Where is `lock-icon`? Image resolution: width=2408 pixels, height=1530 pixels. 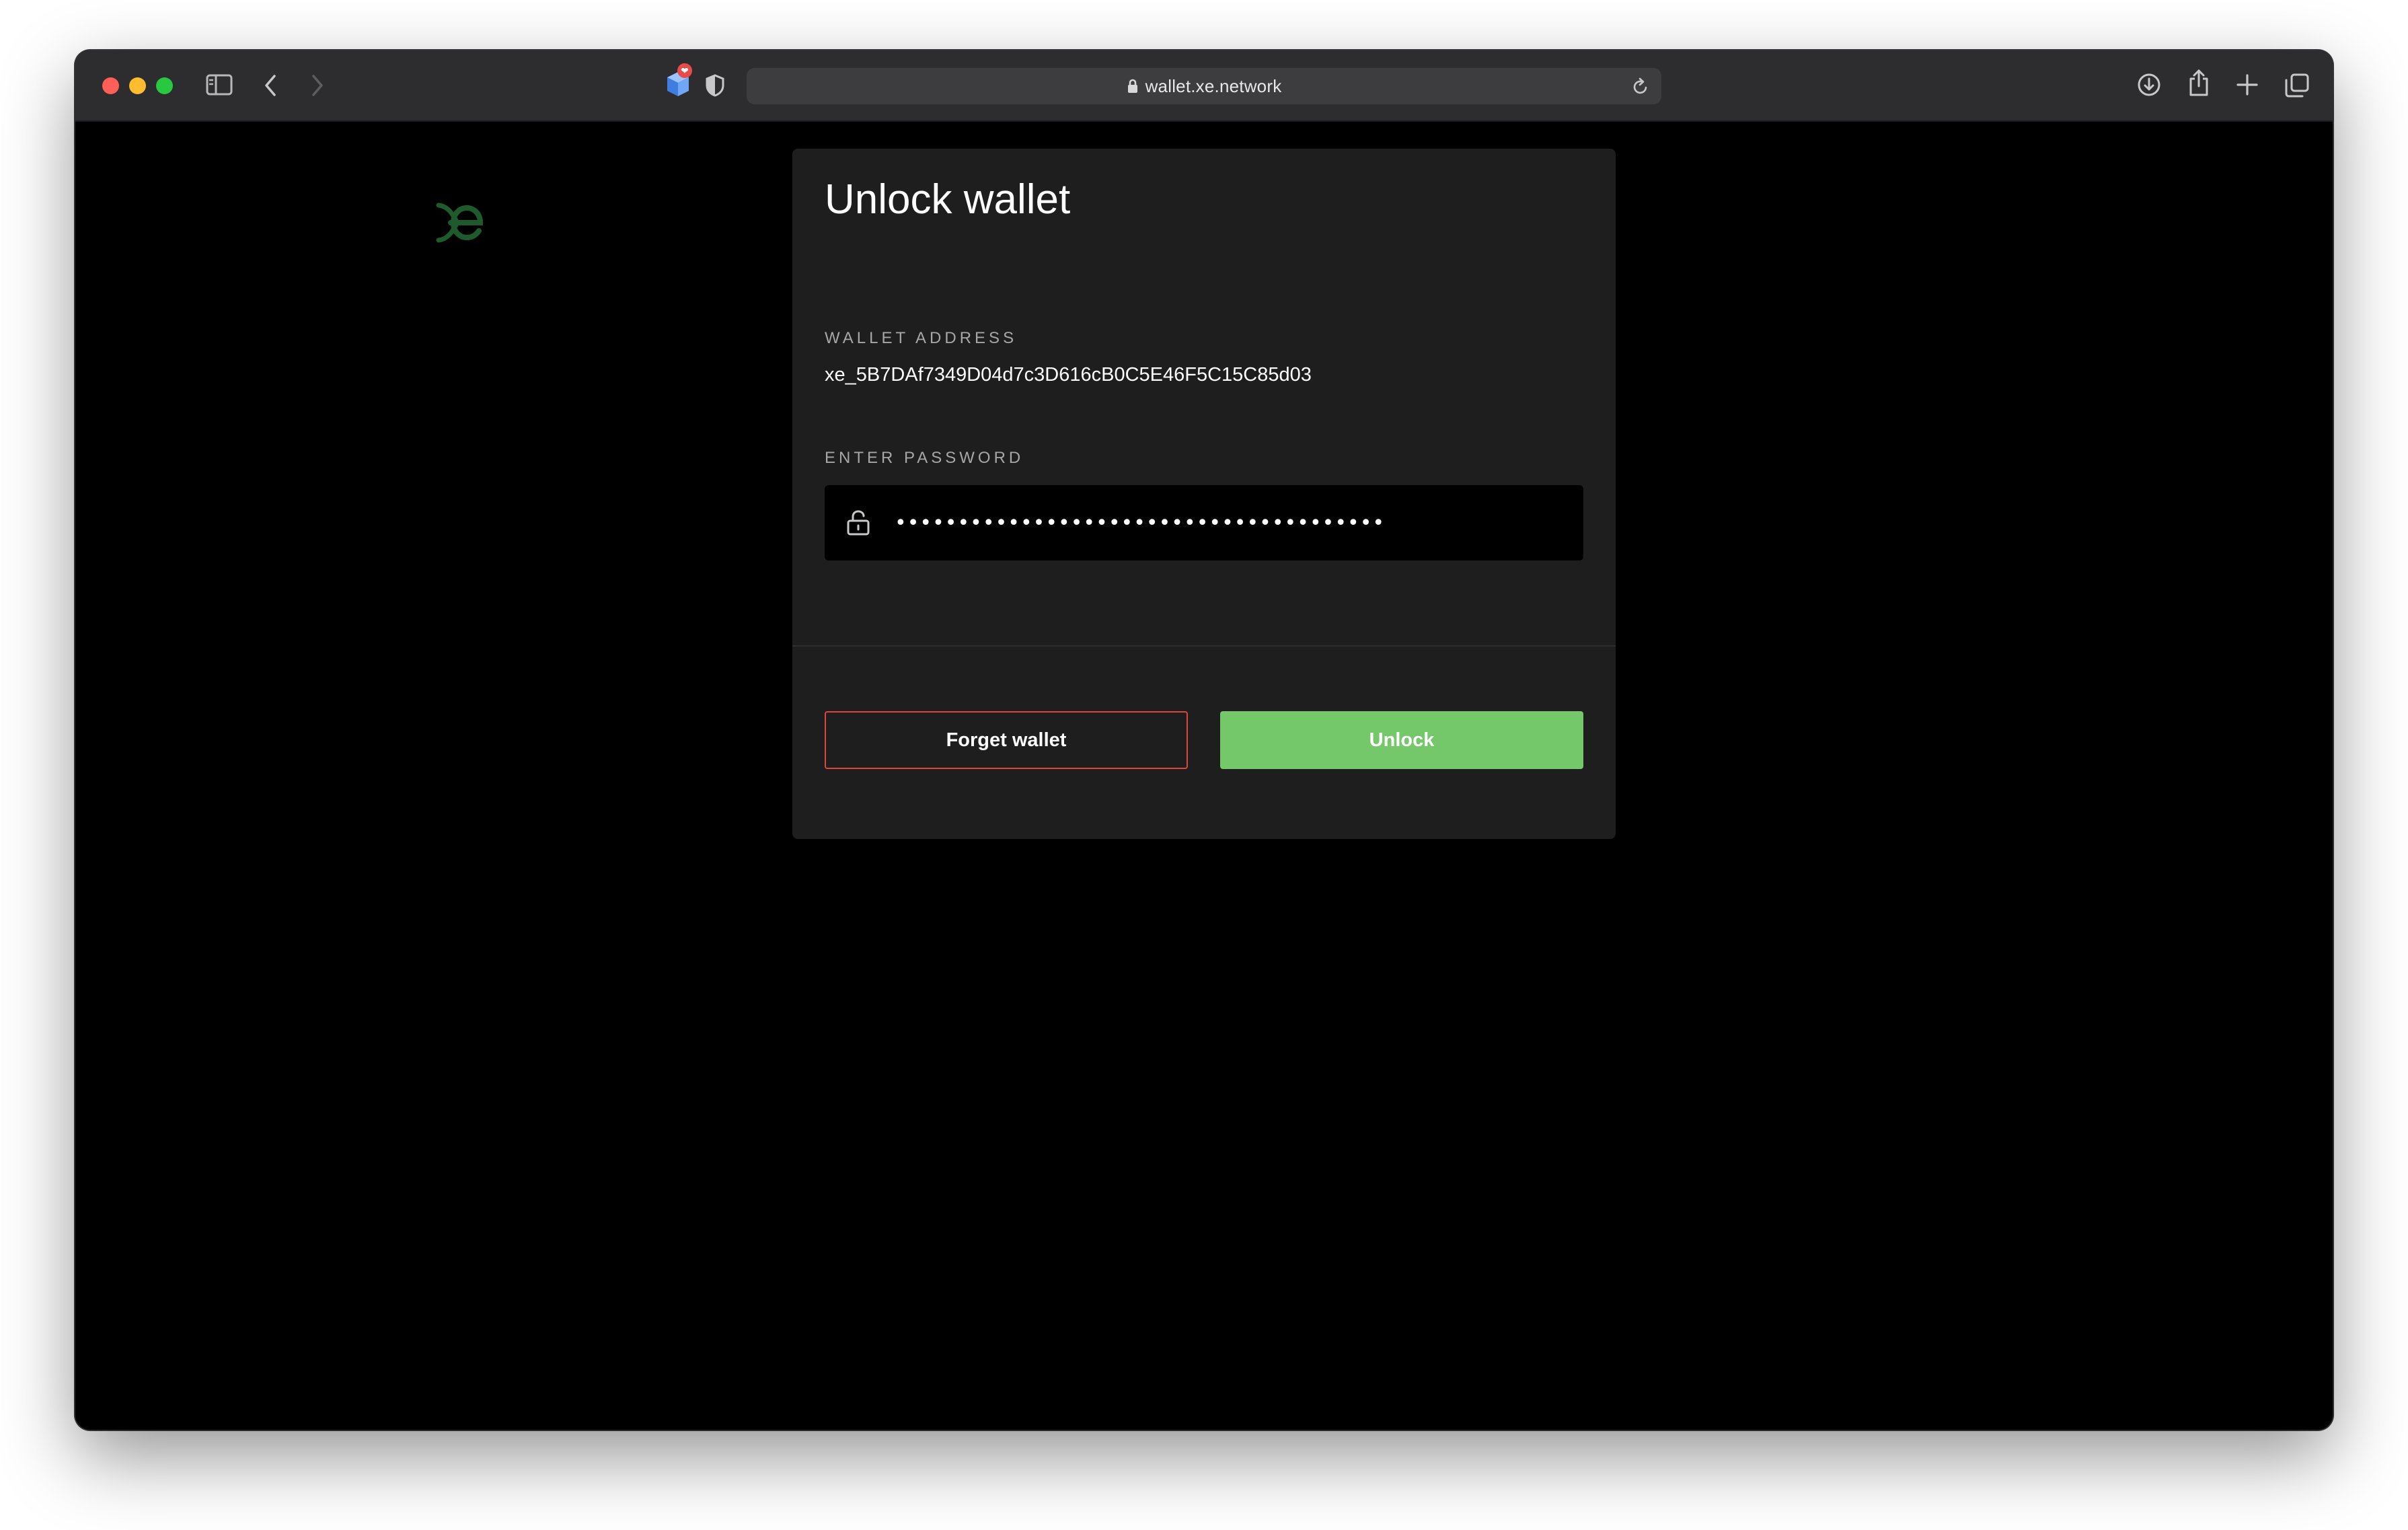
lock-icon is located at coordinates (1133, 86).